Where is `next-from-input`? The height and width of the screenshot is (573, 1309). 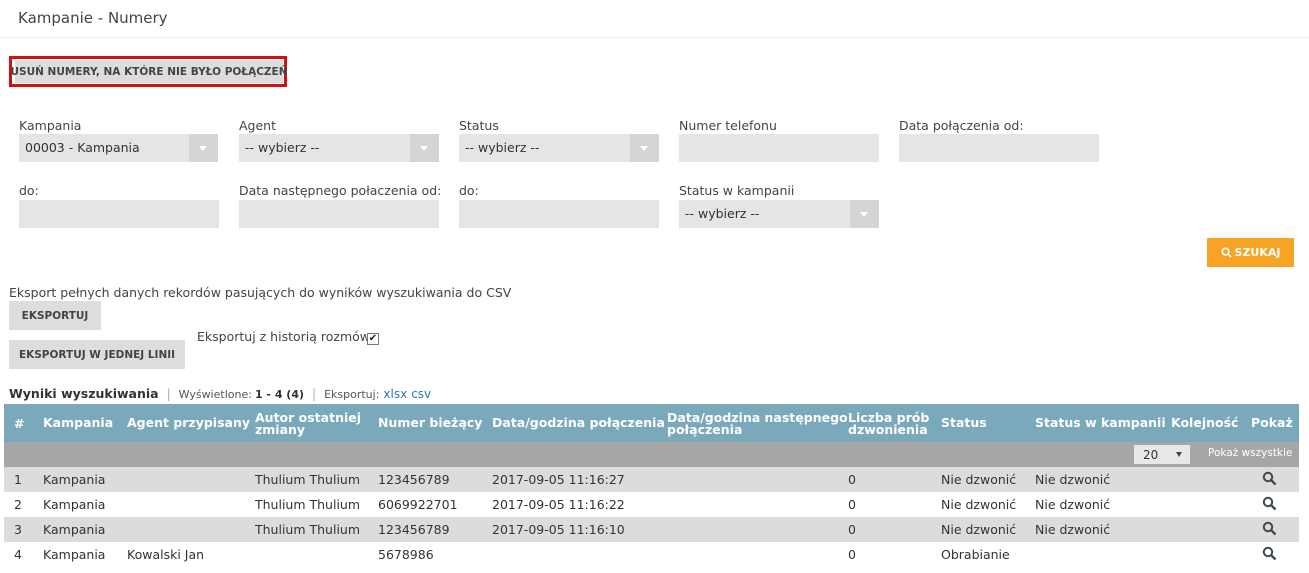
next-from-input is located at coordinates (339, 214).